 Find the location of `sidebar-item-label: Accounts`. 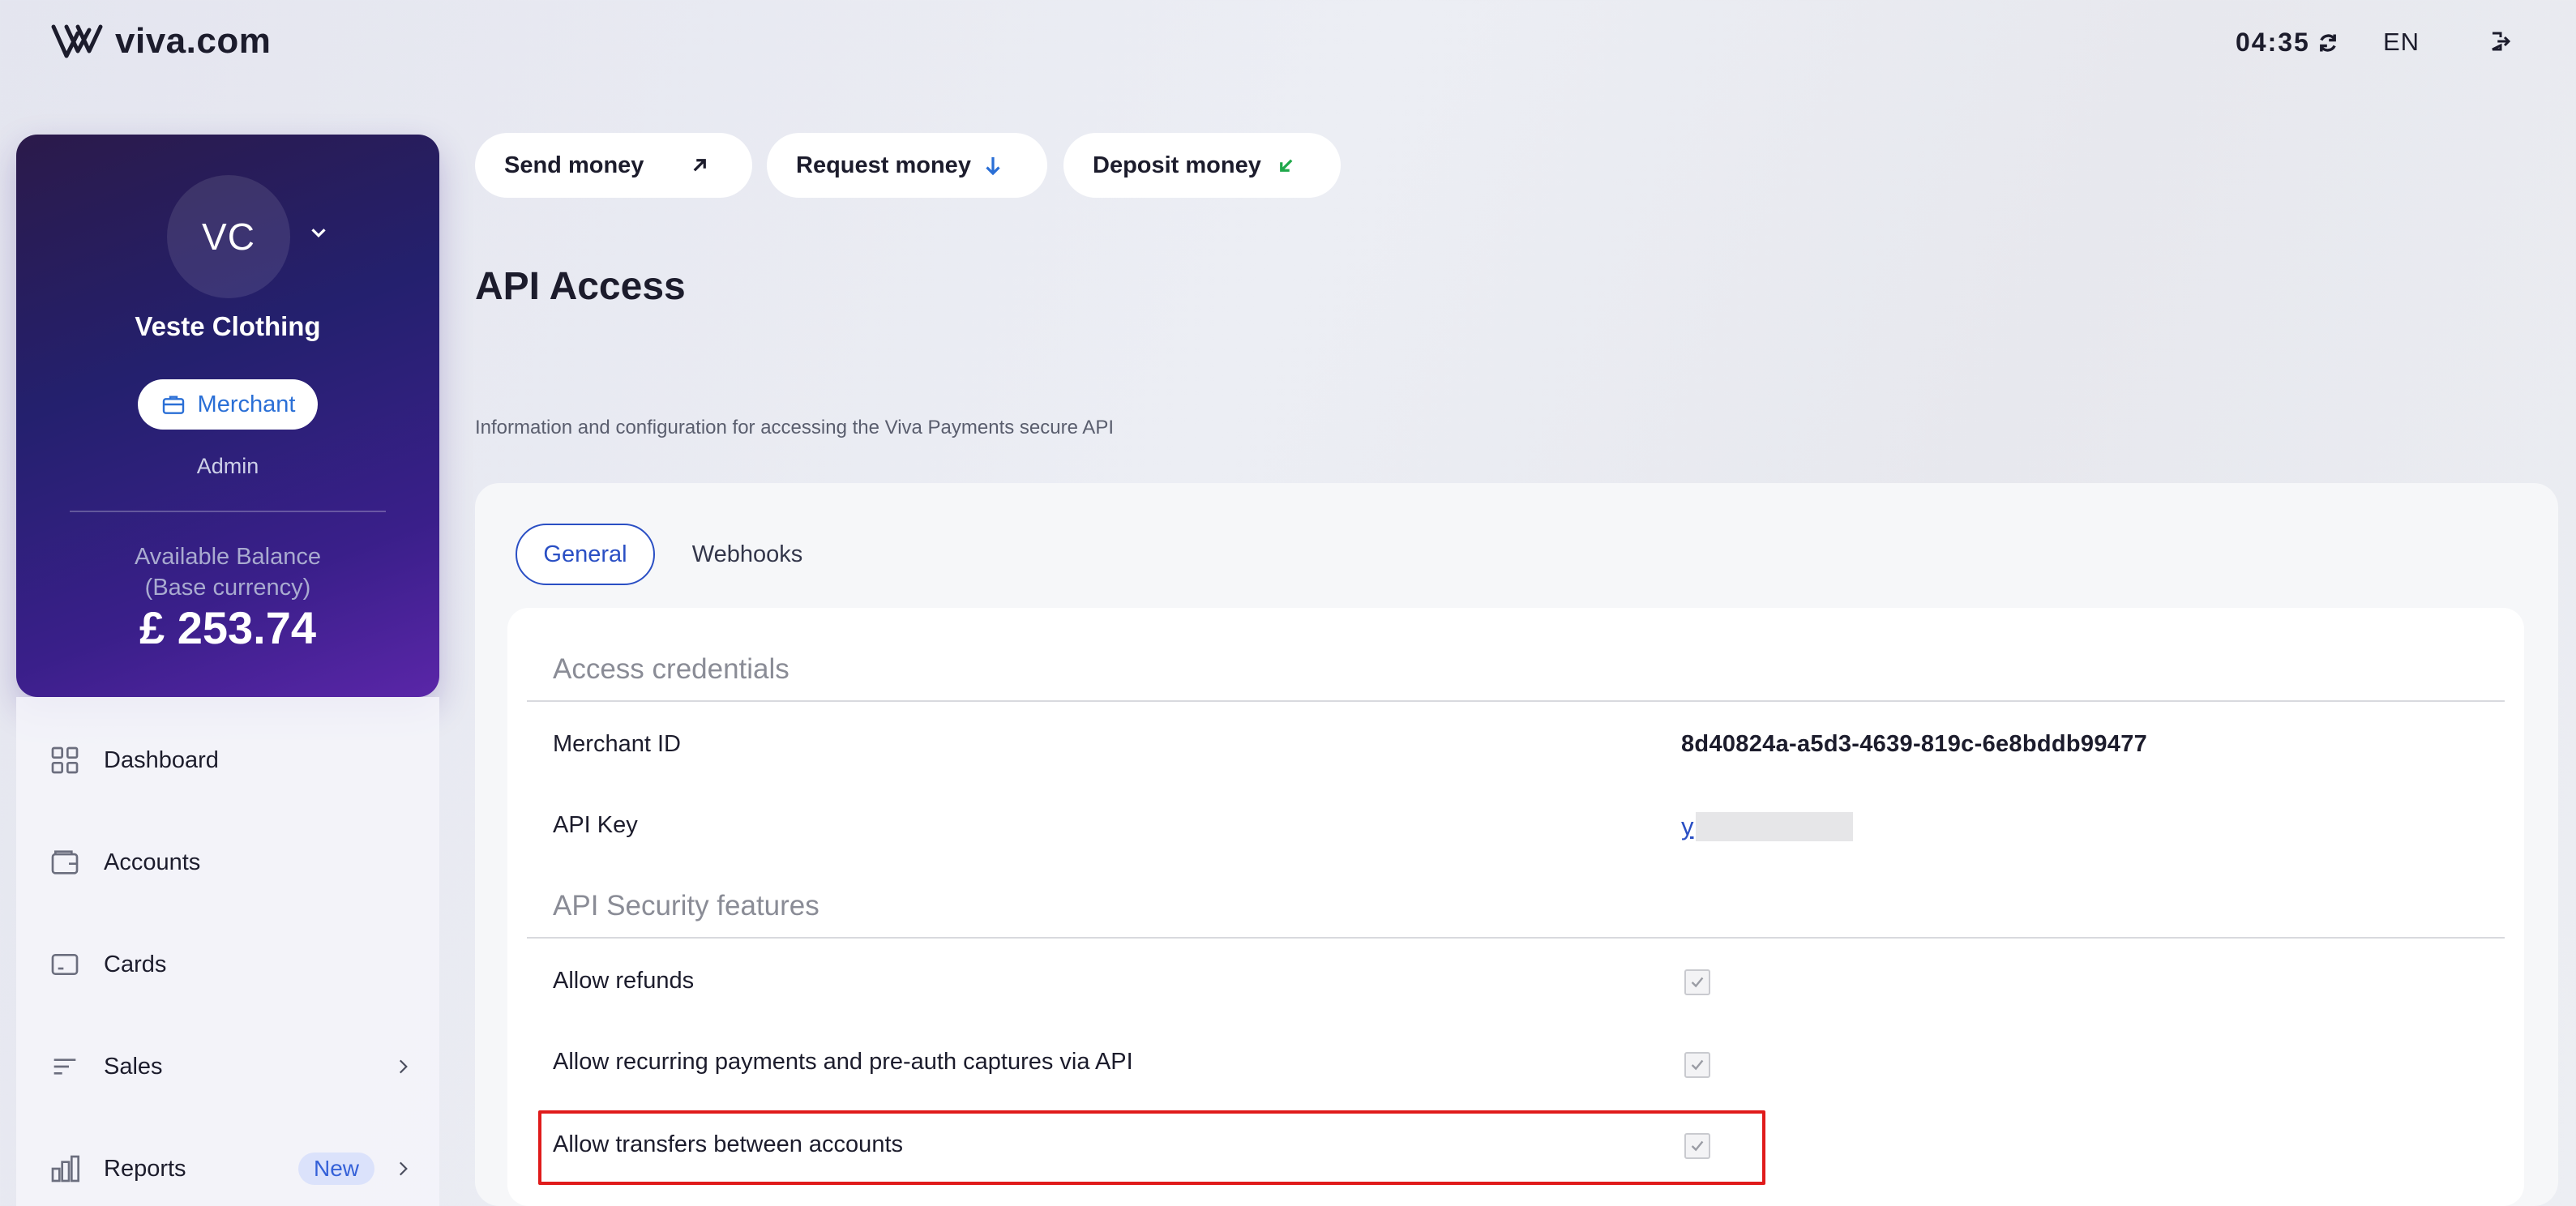

sidebar-item-label: Accounts is located at coordinates (152, 862).